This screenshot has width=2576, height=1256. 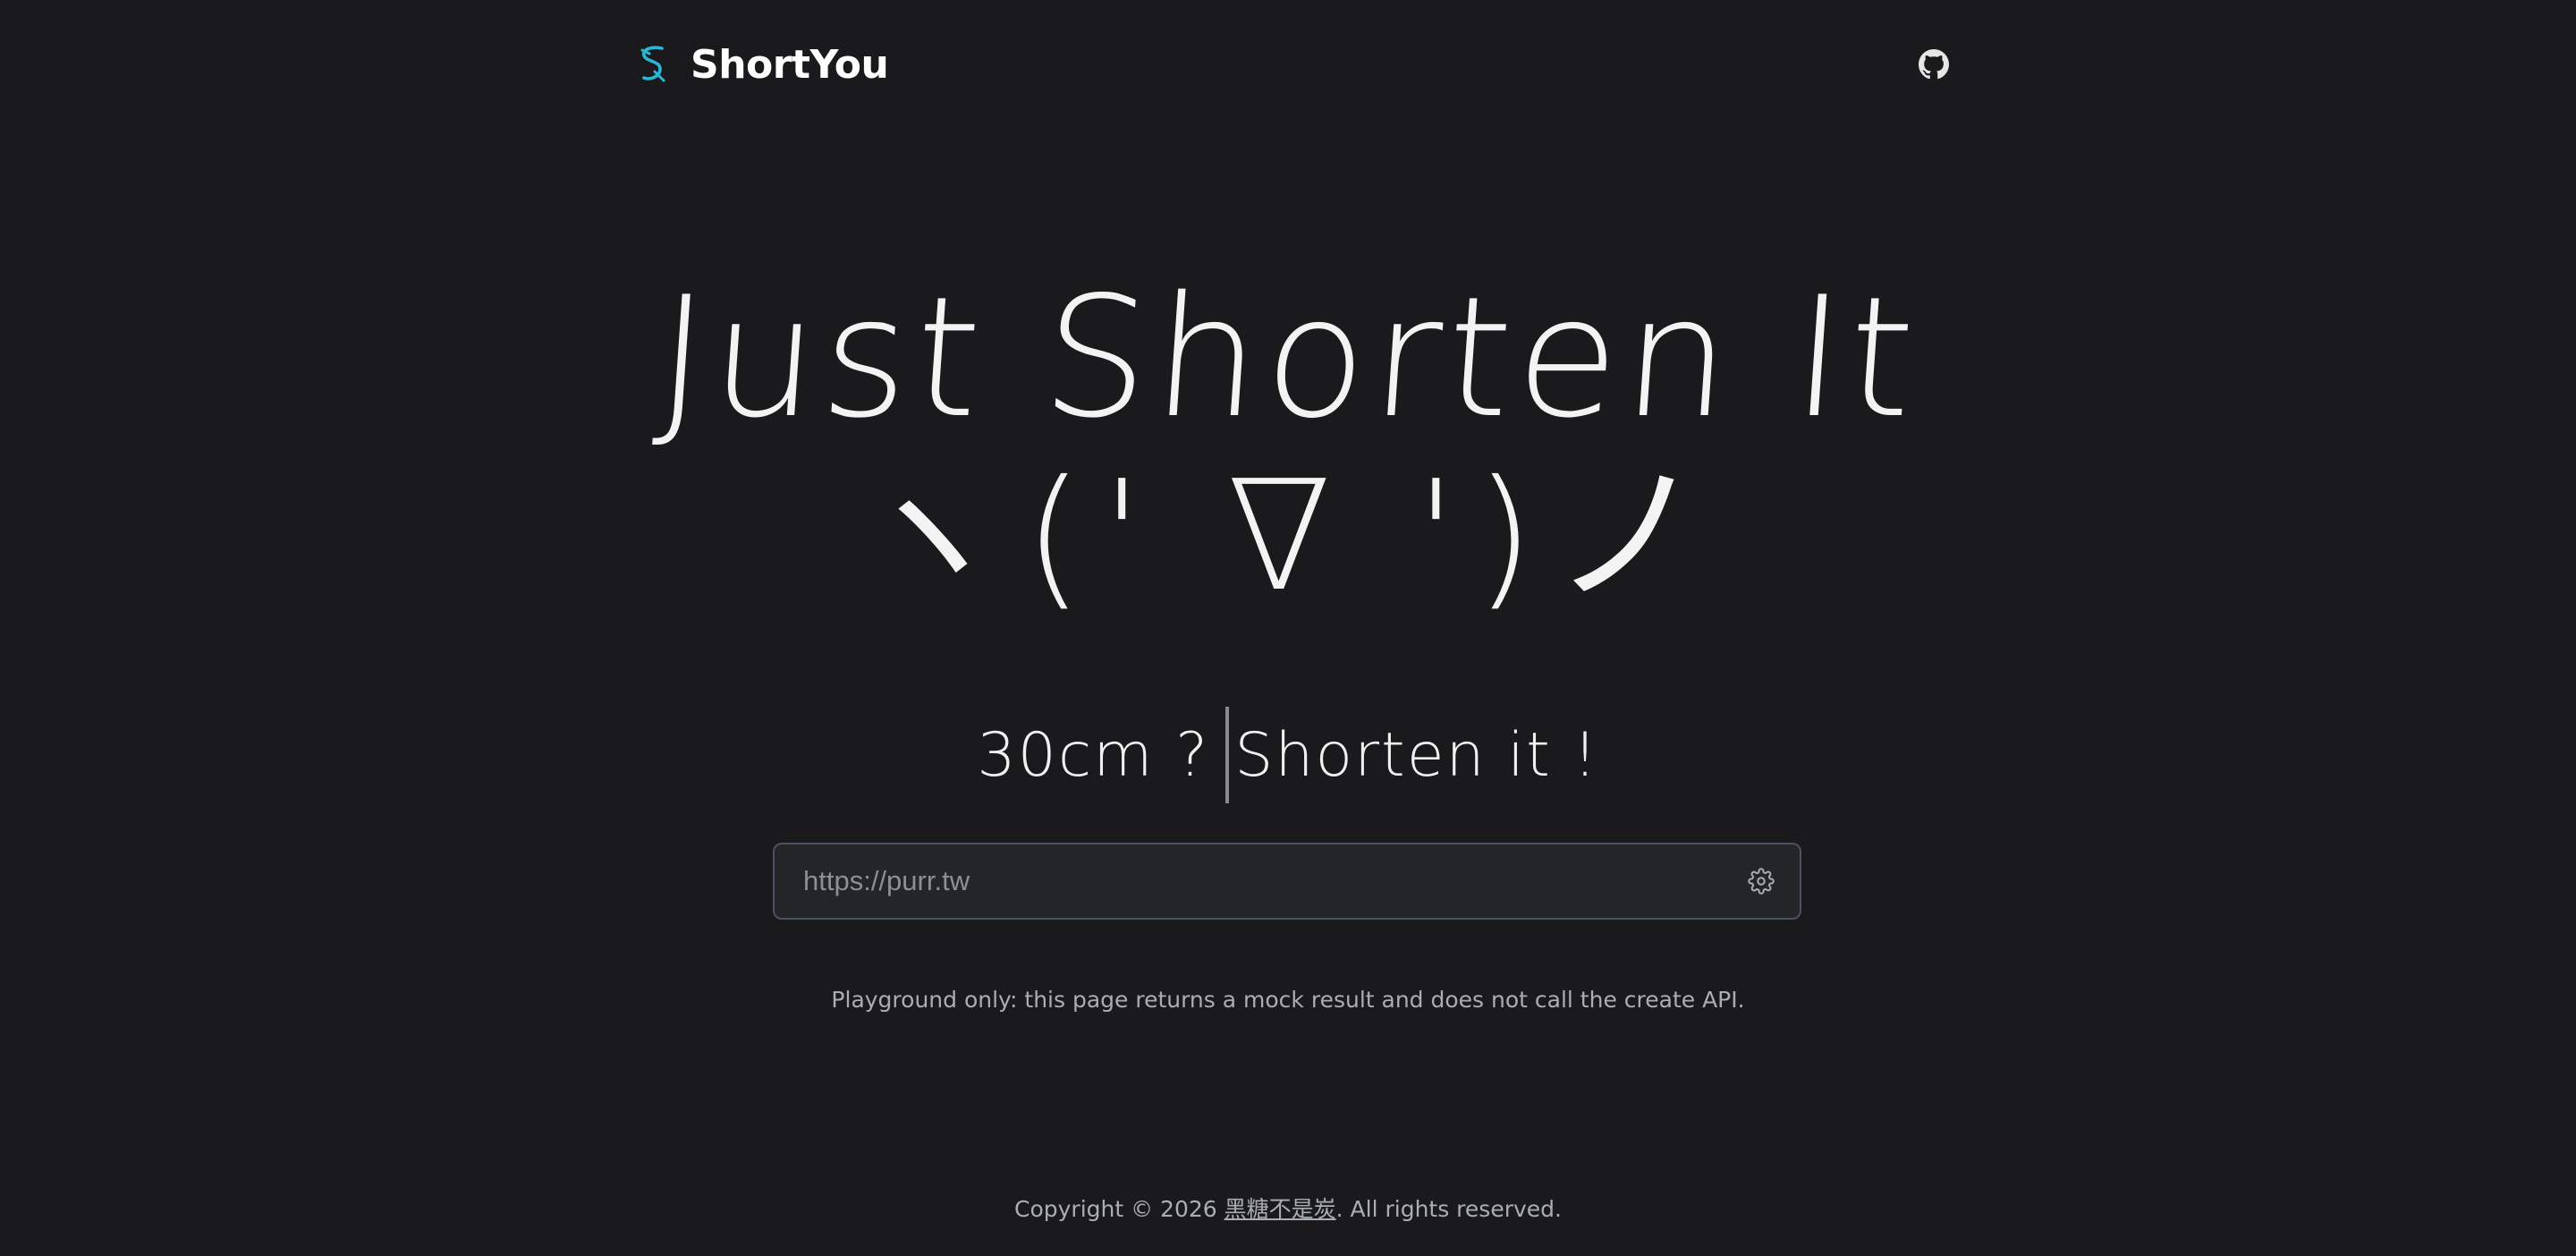 I want to click on url-input-container, so click(x=1287, y=881).